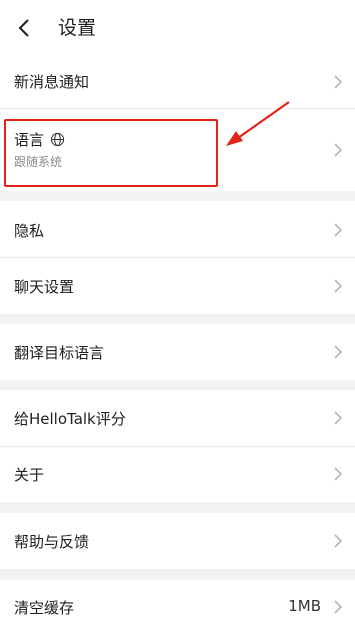  I want to click on settings-row-notifications: 新消息通知, so click(177, 82).